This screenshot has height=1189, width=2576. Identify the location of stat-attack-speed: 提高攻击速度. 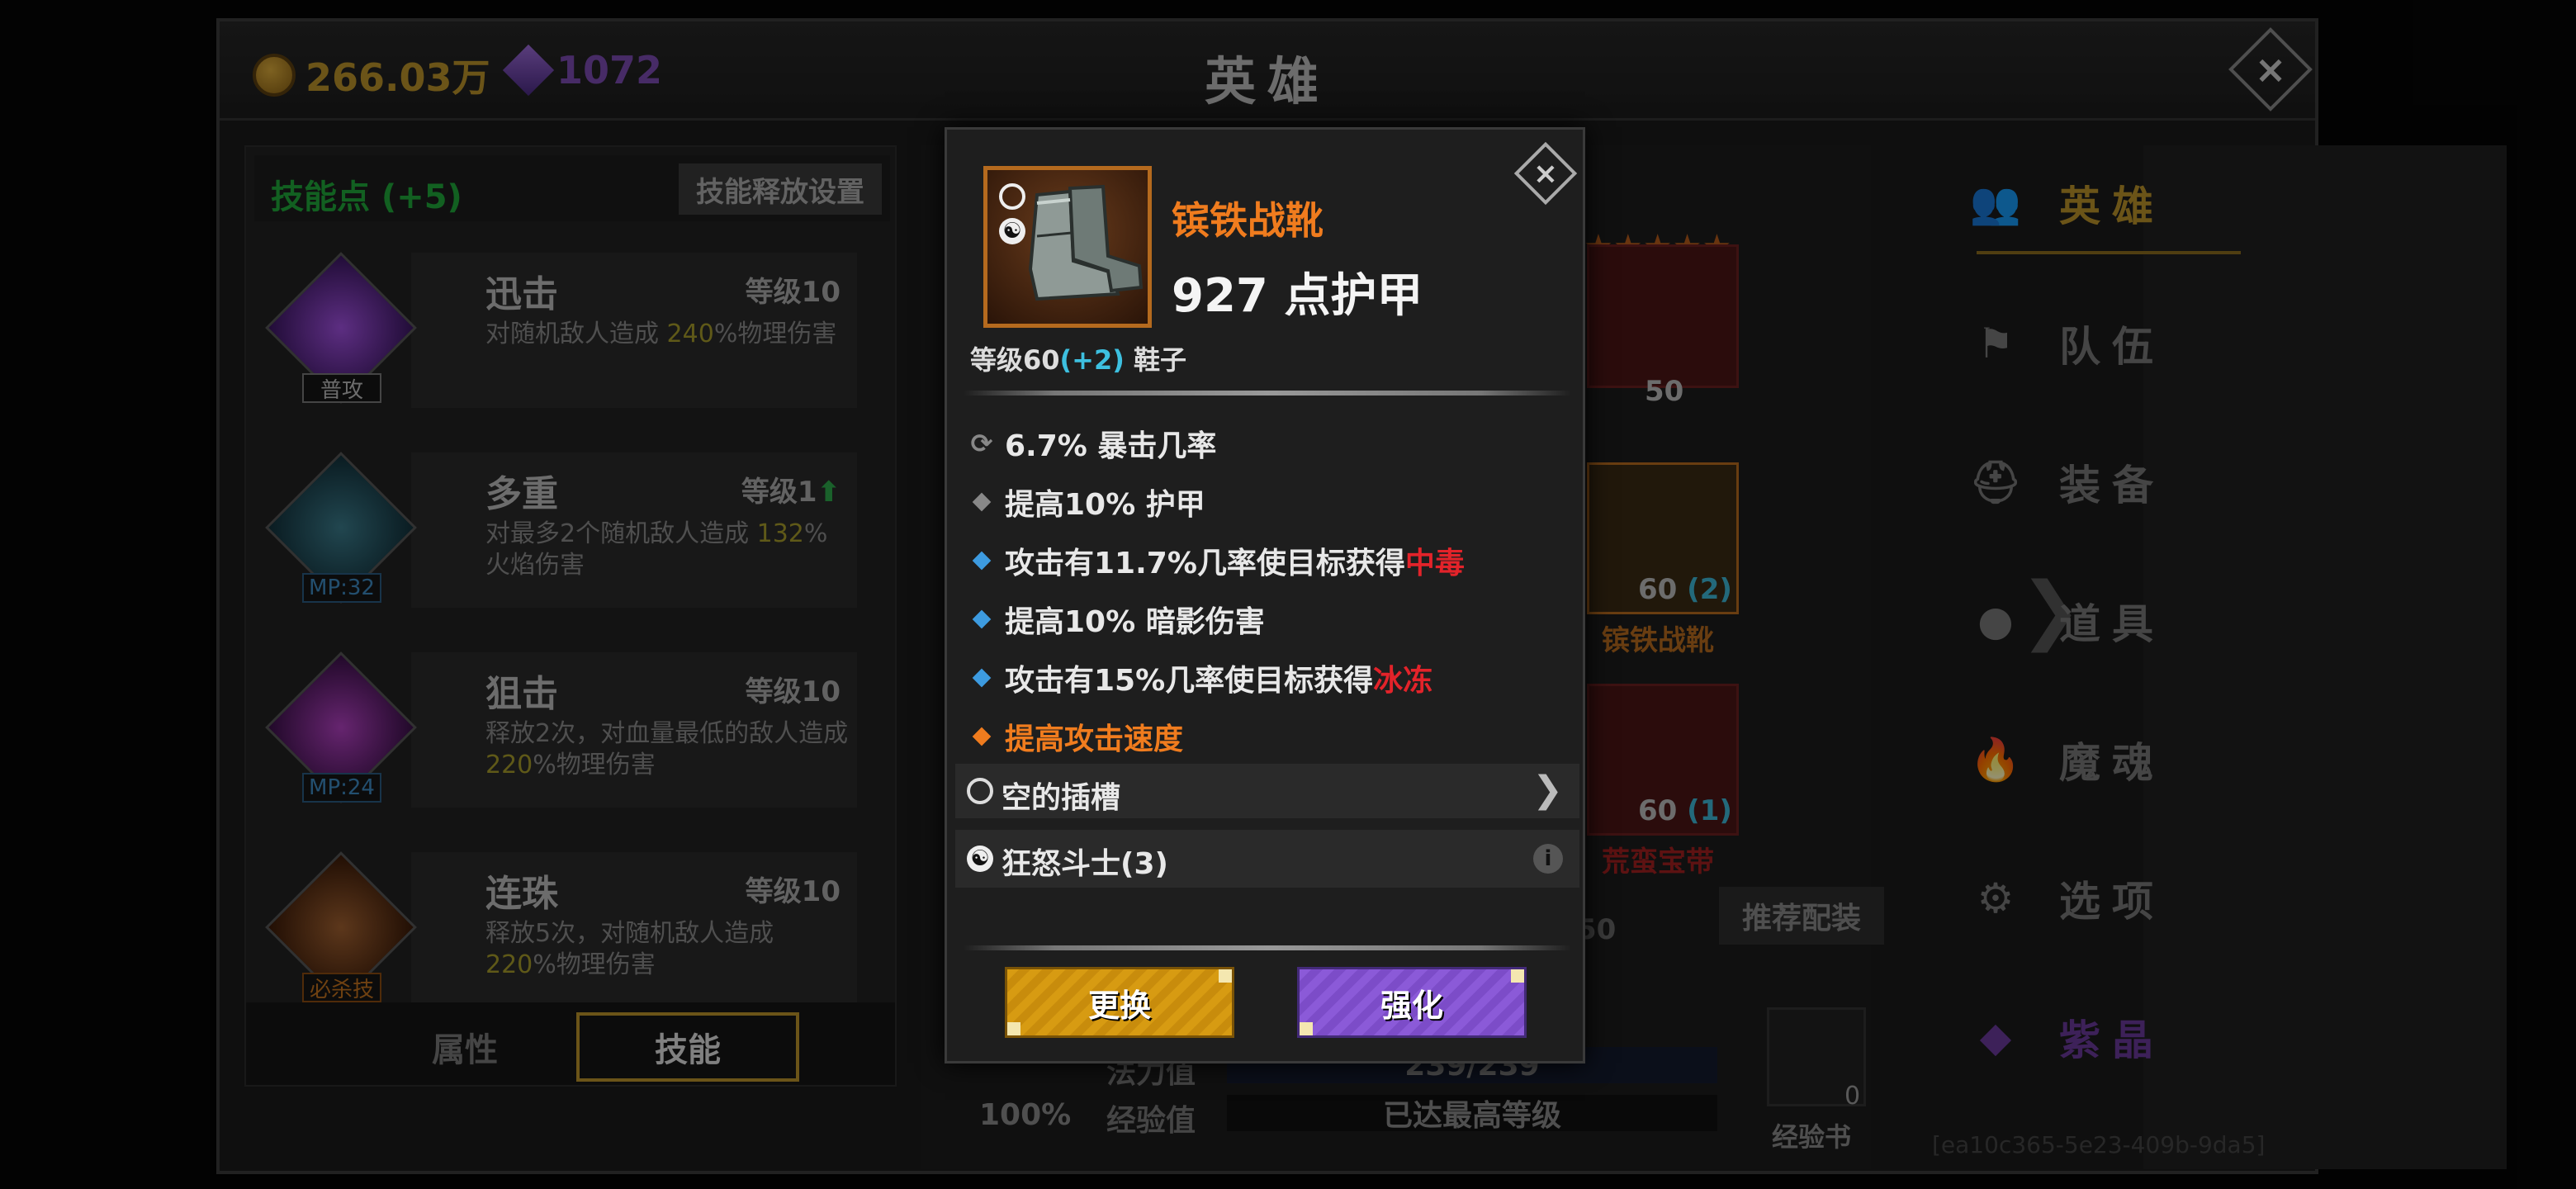
(1076, 736).